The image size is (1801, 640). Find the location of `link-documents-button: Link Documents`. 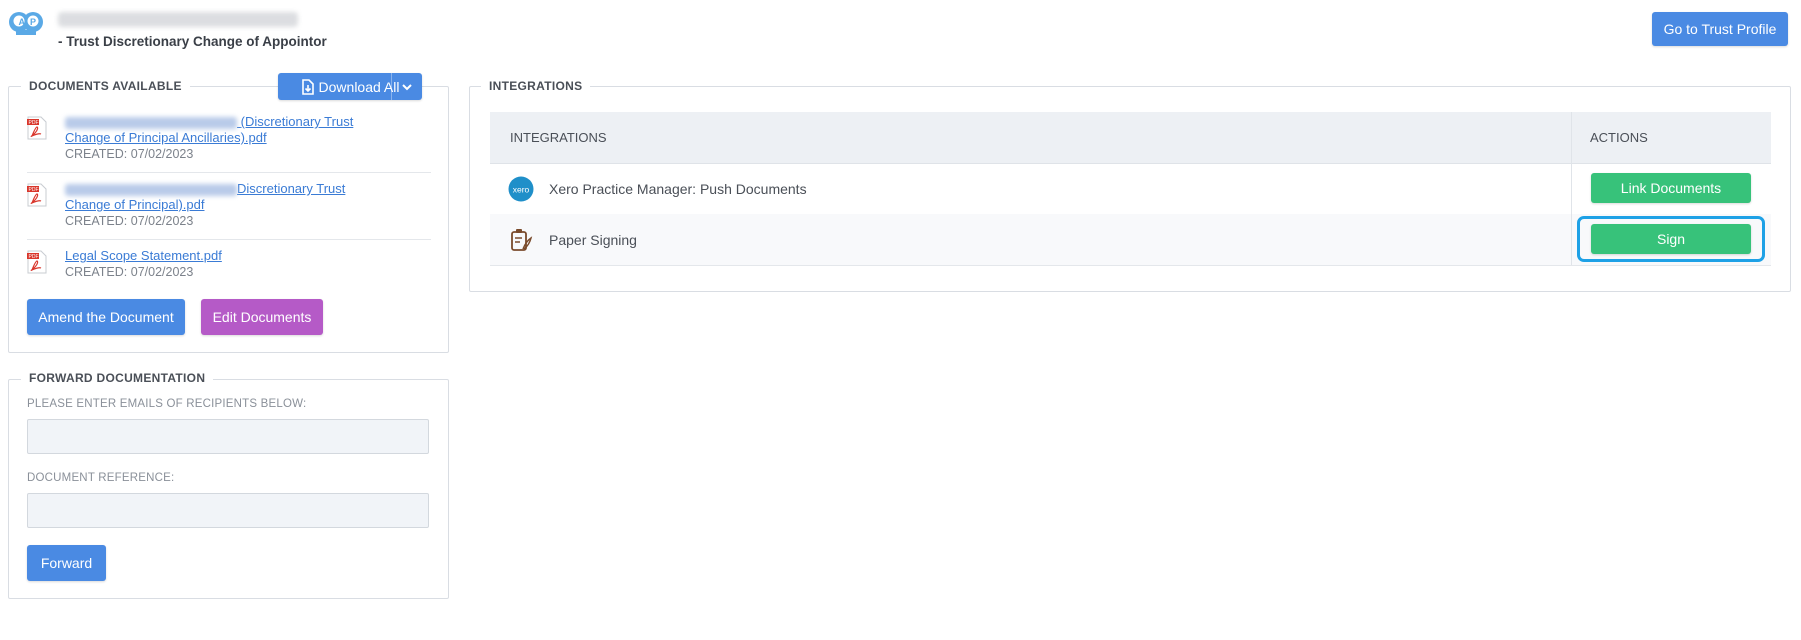

link-documents-button: Link Documents is located at coordinates (1671, 188).